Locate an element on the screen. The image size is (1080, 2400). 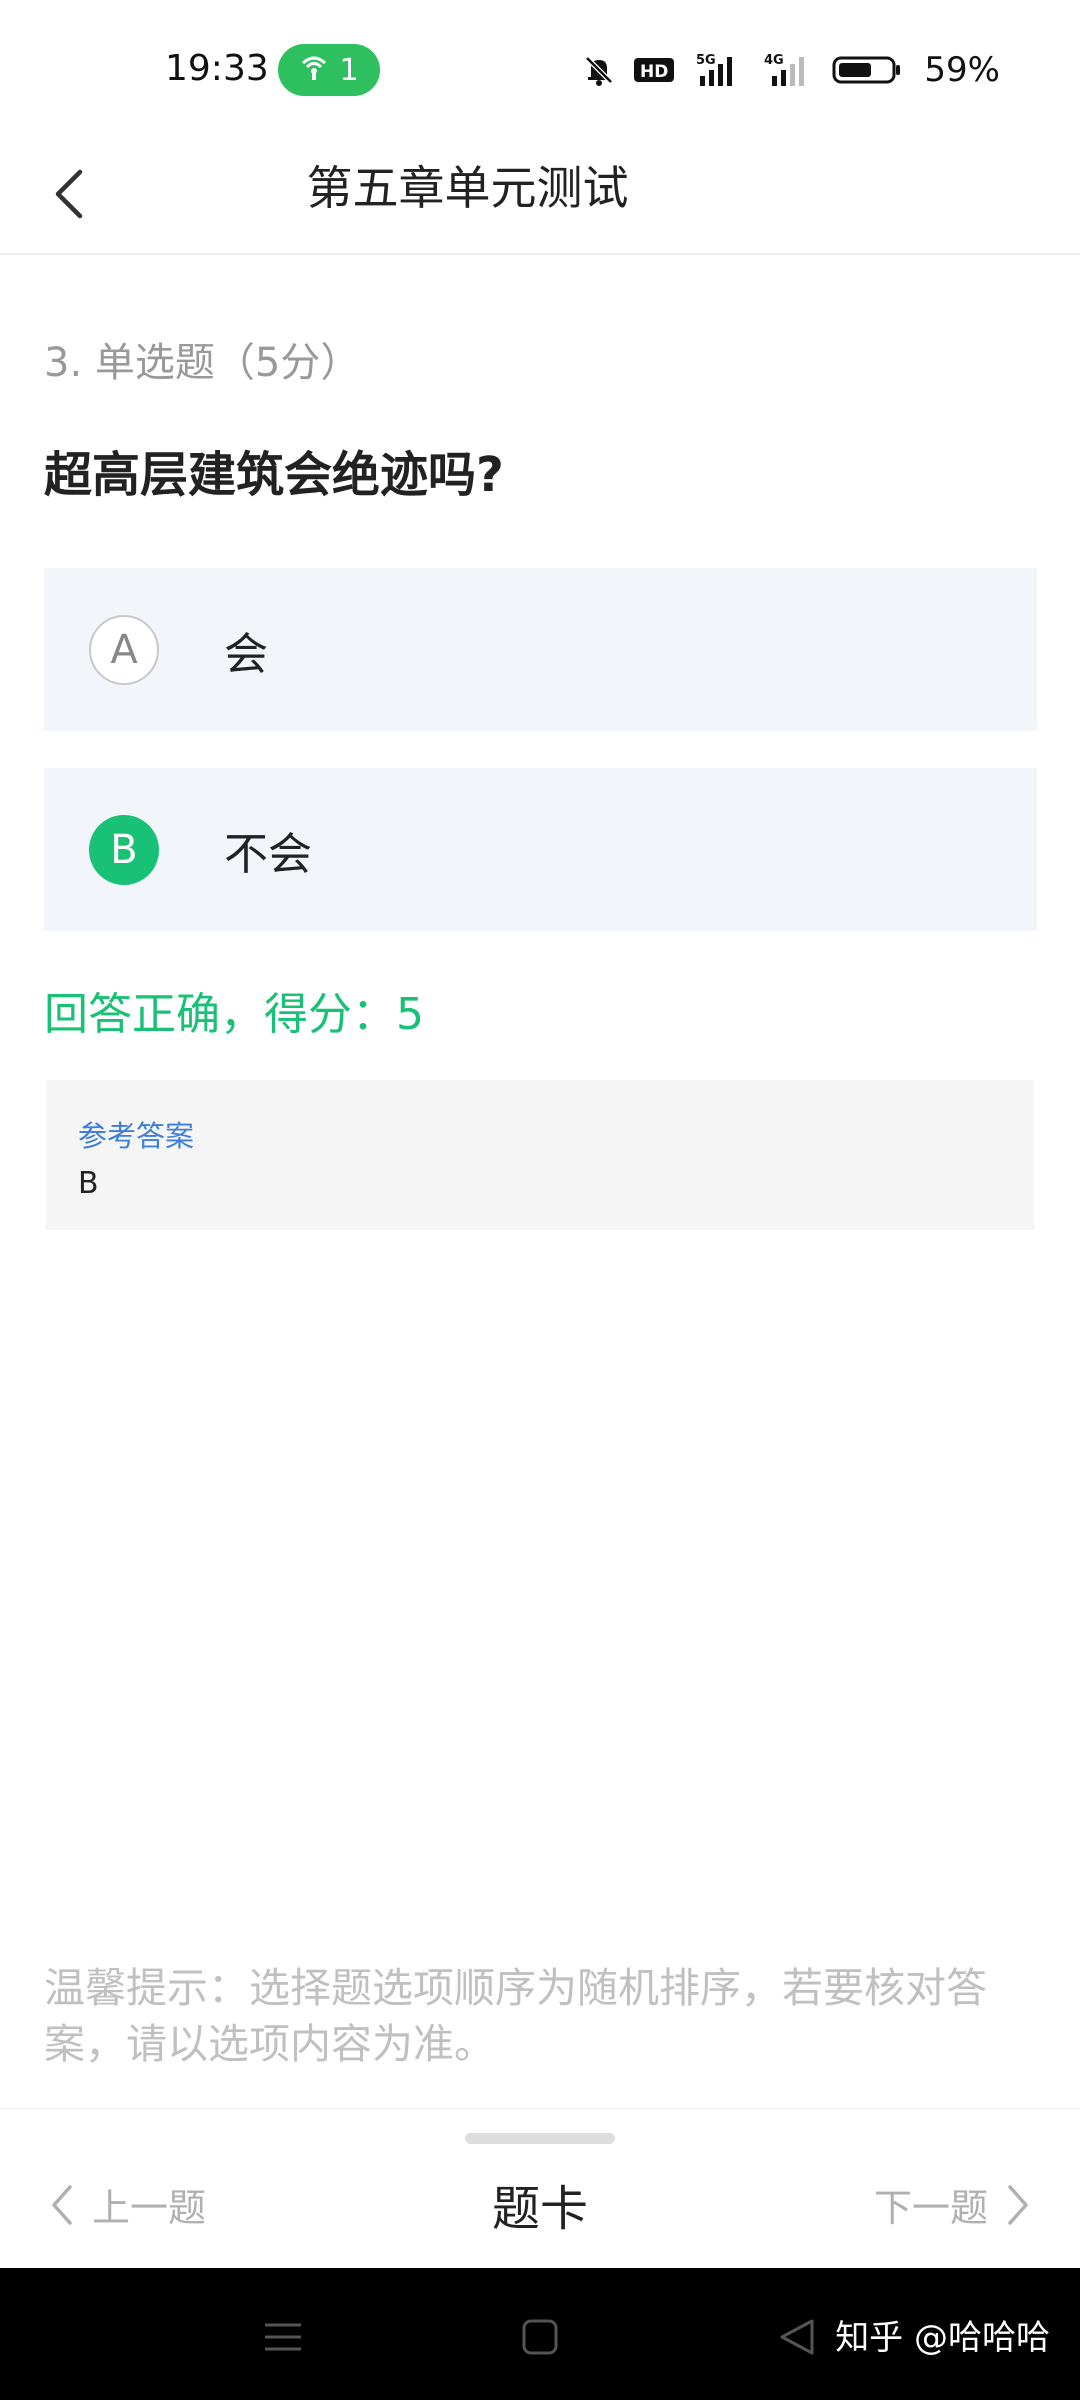
option-letter-a: A is located at coordinates (124, 649).